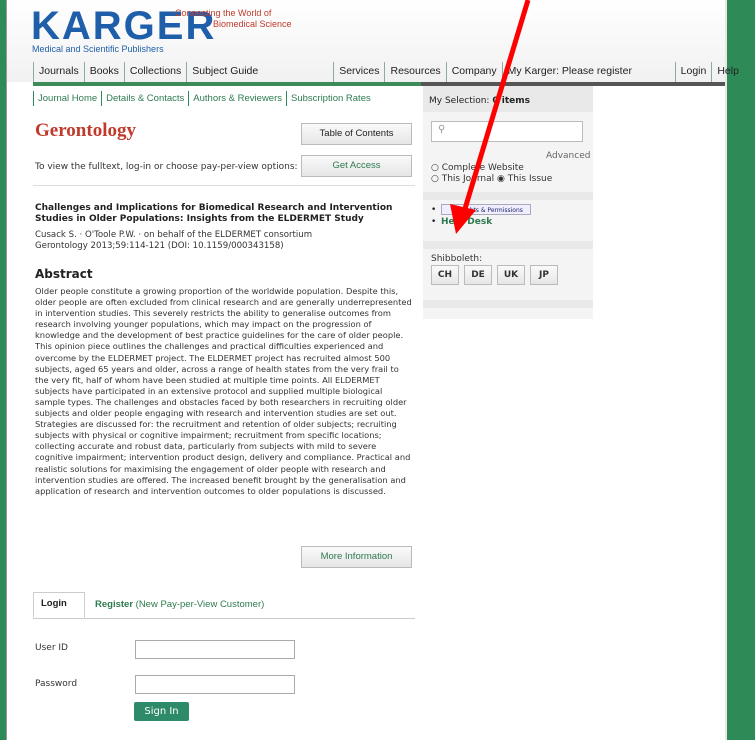 This screenshot has height=740, width=755. Describe the element at coordinates (356, 557) in the screenshot. I see `more-information-button: More Information` at that location.